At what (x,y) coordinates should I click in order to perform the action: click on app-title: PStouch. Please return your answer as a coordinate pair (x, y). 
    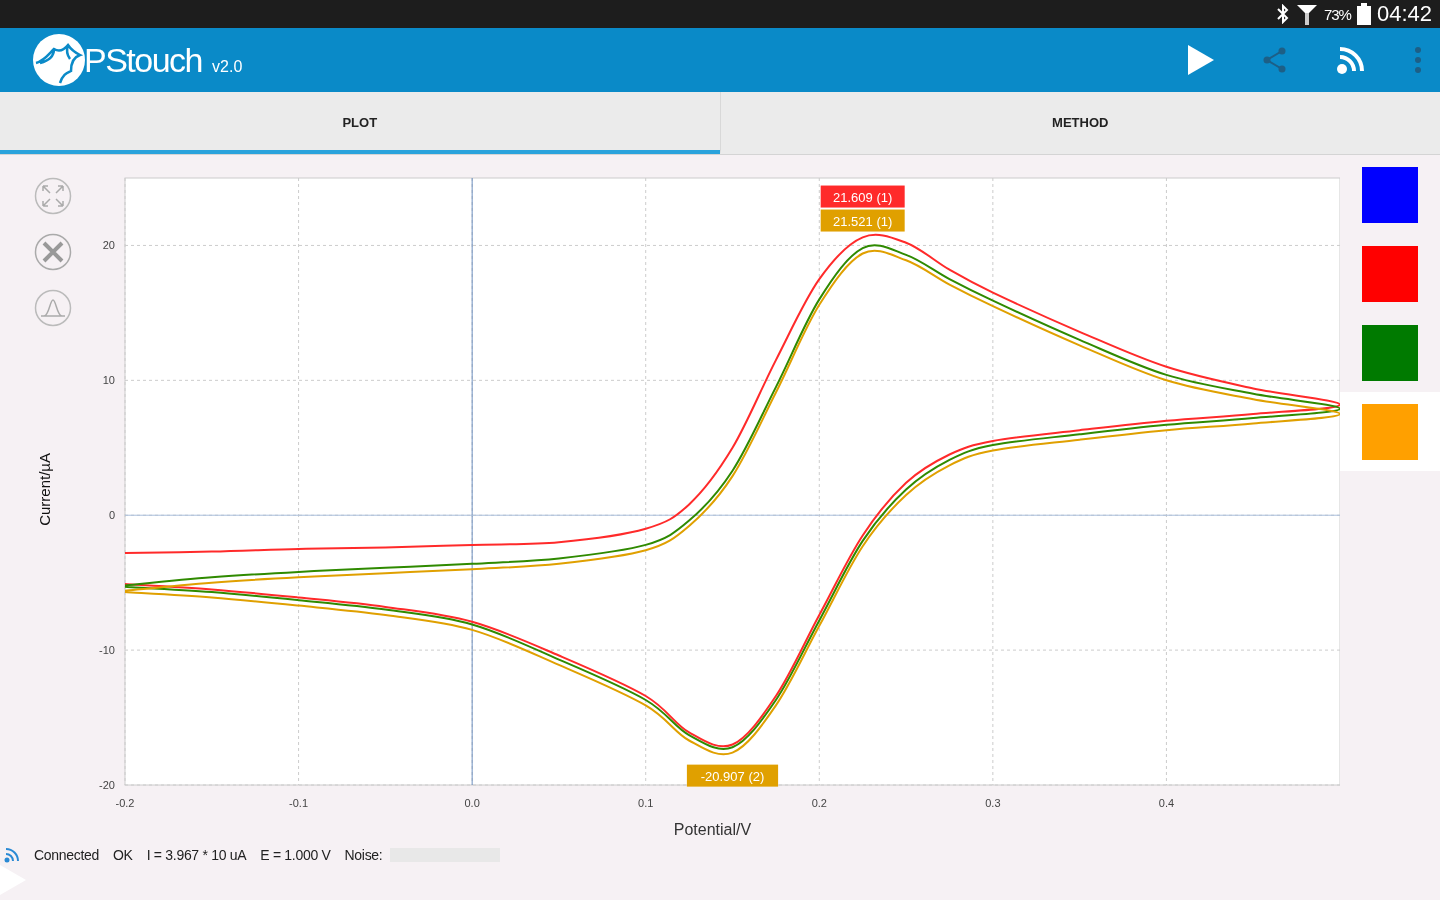
    Looking at the image, I should click on (143, 60).